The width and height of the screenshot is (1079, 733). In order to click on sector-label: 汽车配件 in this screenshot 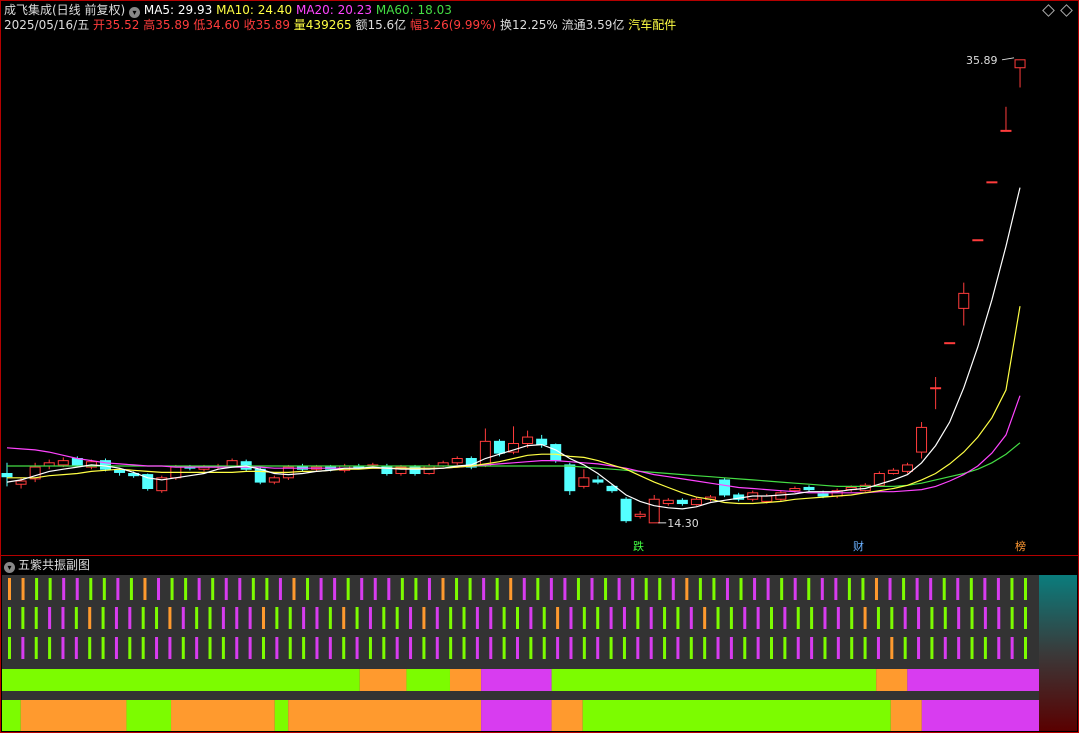, I will do `click(652, 25)`.